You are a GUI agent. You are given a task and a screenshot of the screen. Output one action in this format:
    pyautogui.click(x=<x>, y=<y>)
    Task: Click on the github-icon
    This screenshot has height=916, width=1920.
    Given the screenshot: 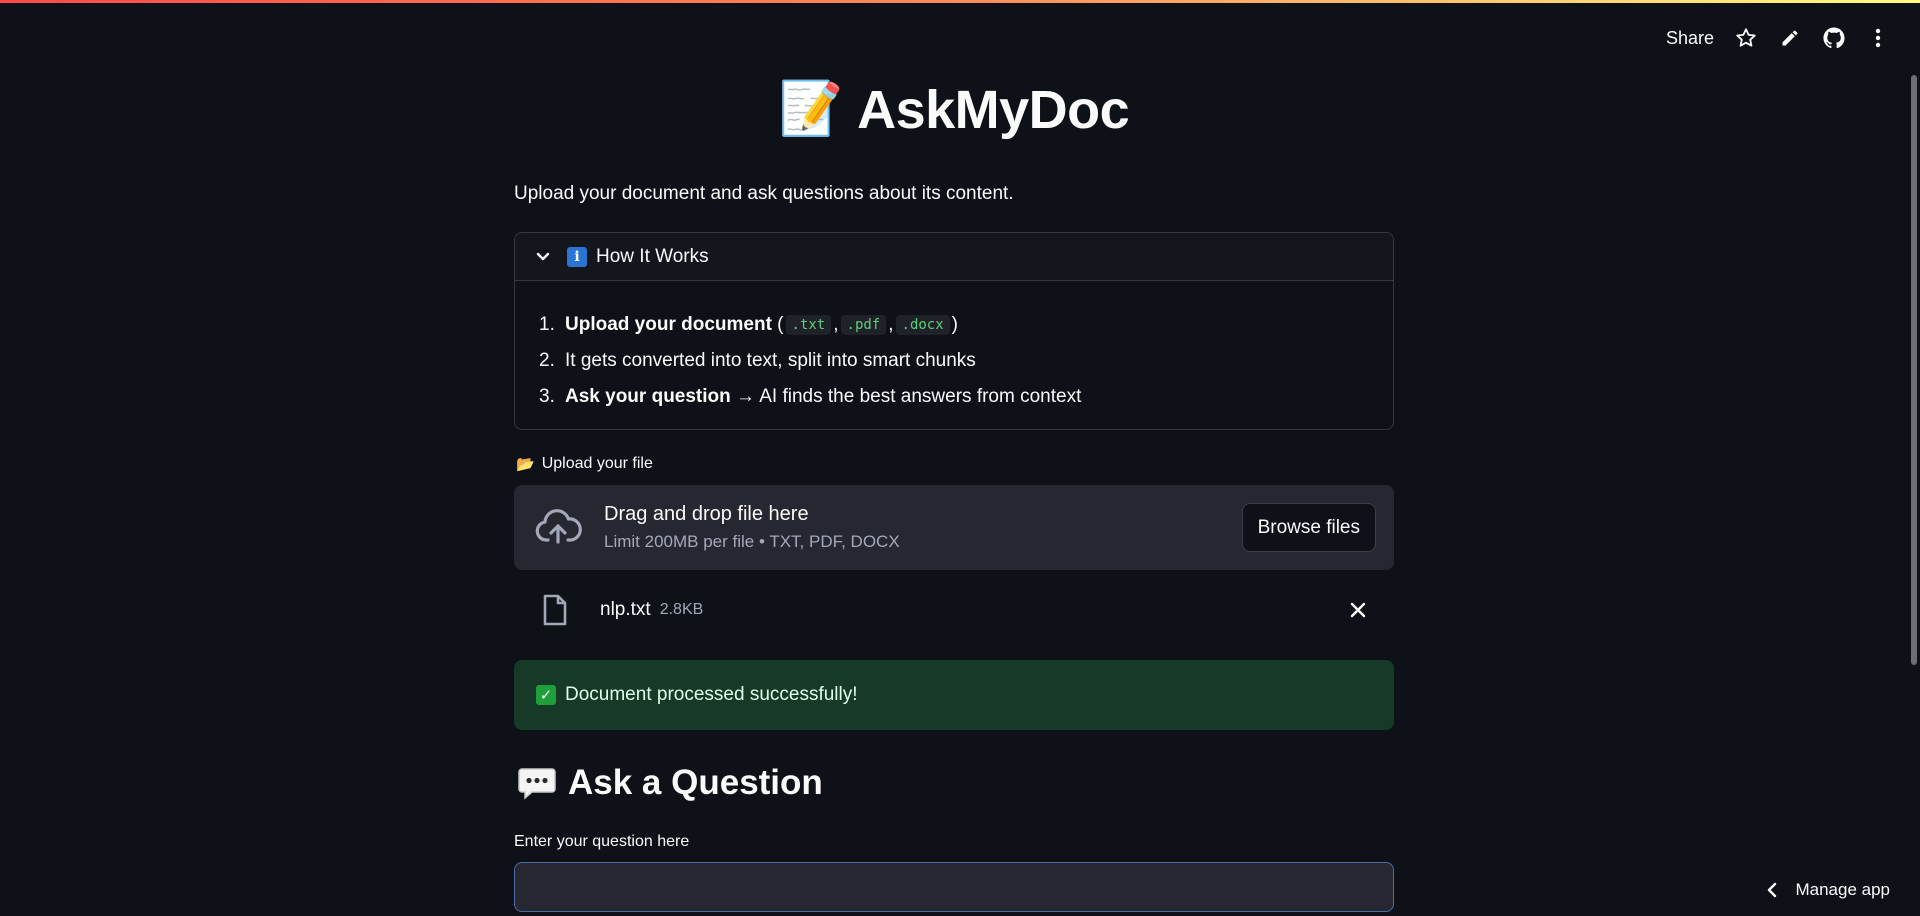 What is the action you would take?
    pyautogui.click(x=1834, y=38)
    